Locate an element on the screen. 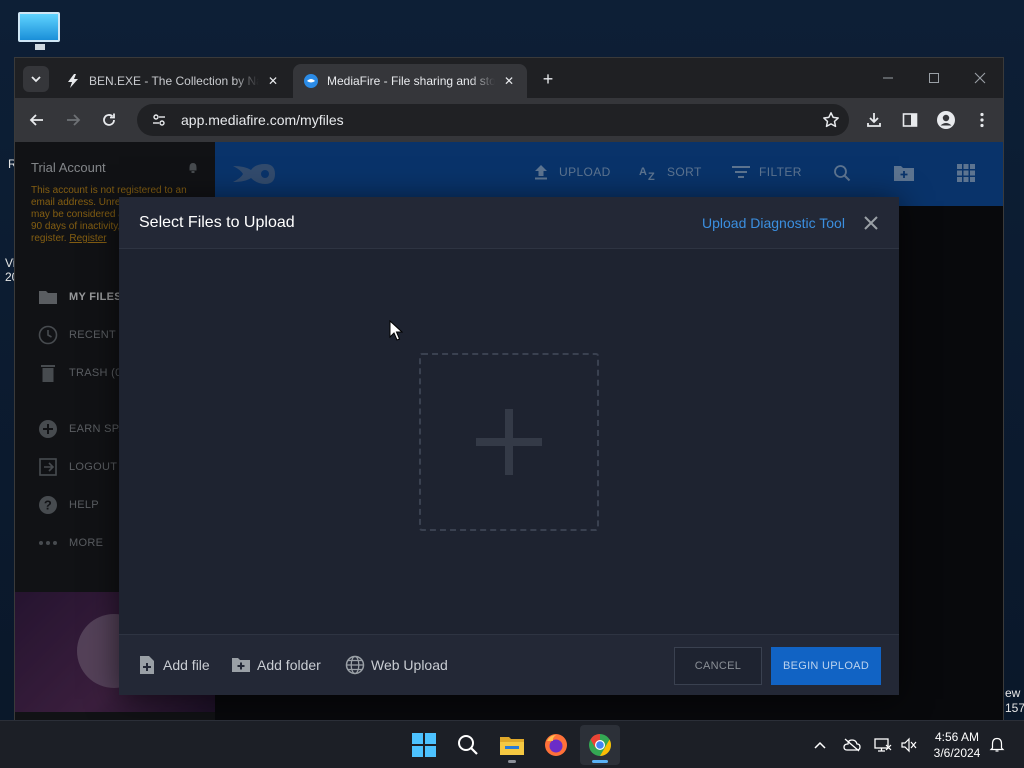 This screenshot has width=1024, height=768. begin-upload-button: BEGIN UPLOAD is located at coordinates (826, 666).